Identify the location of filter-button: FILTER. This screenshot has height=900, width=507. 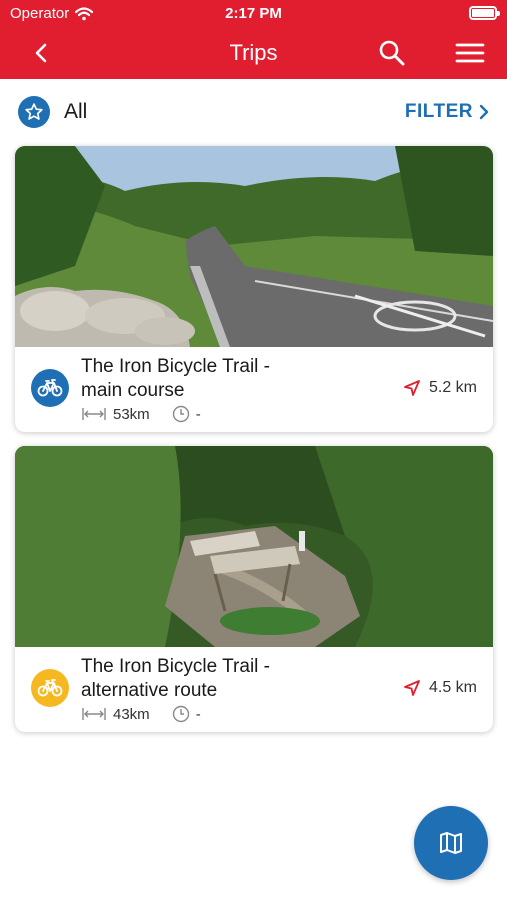
(447, 112).